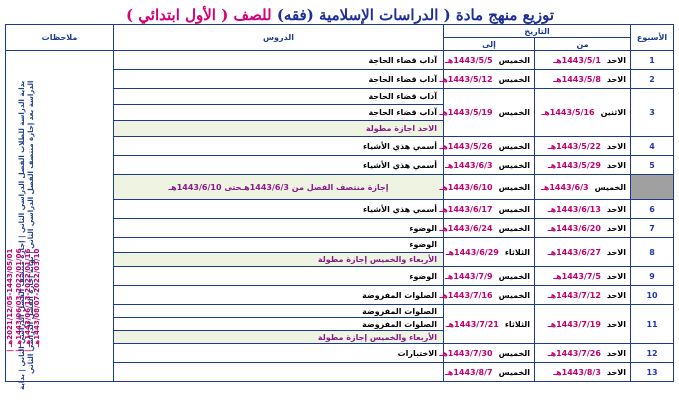  Describe the element at coordinates (574, 209) in the screenshot. I see `date-value: 1443/6/13هـ` at that location.